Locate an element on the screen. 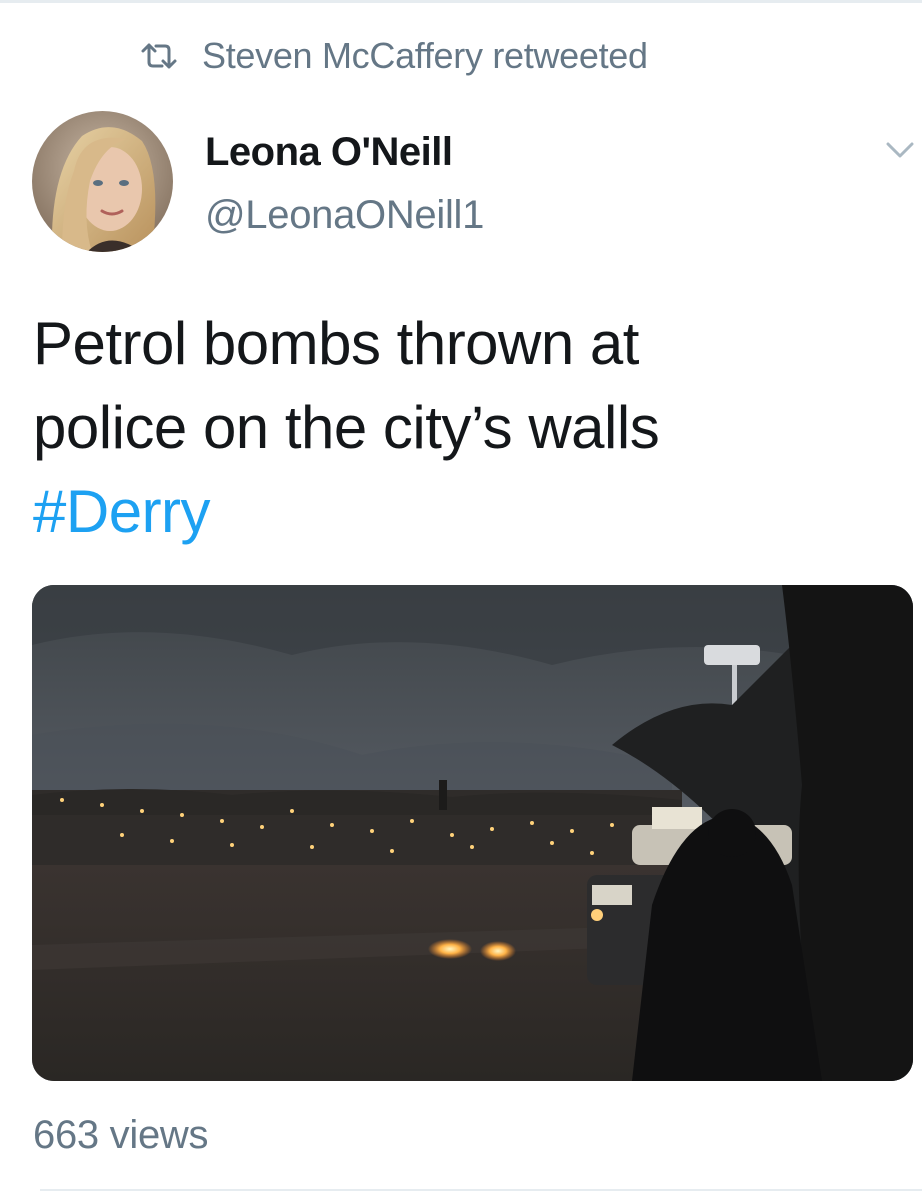  author-handle: @LeonaONeill1 is located at coordinates (344, 215).